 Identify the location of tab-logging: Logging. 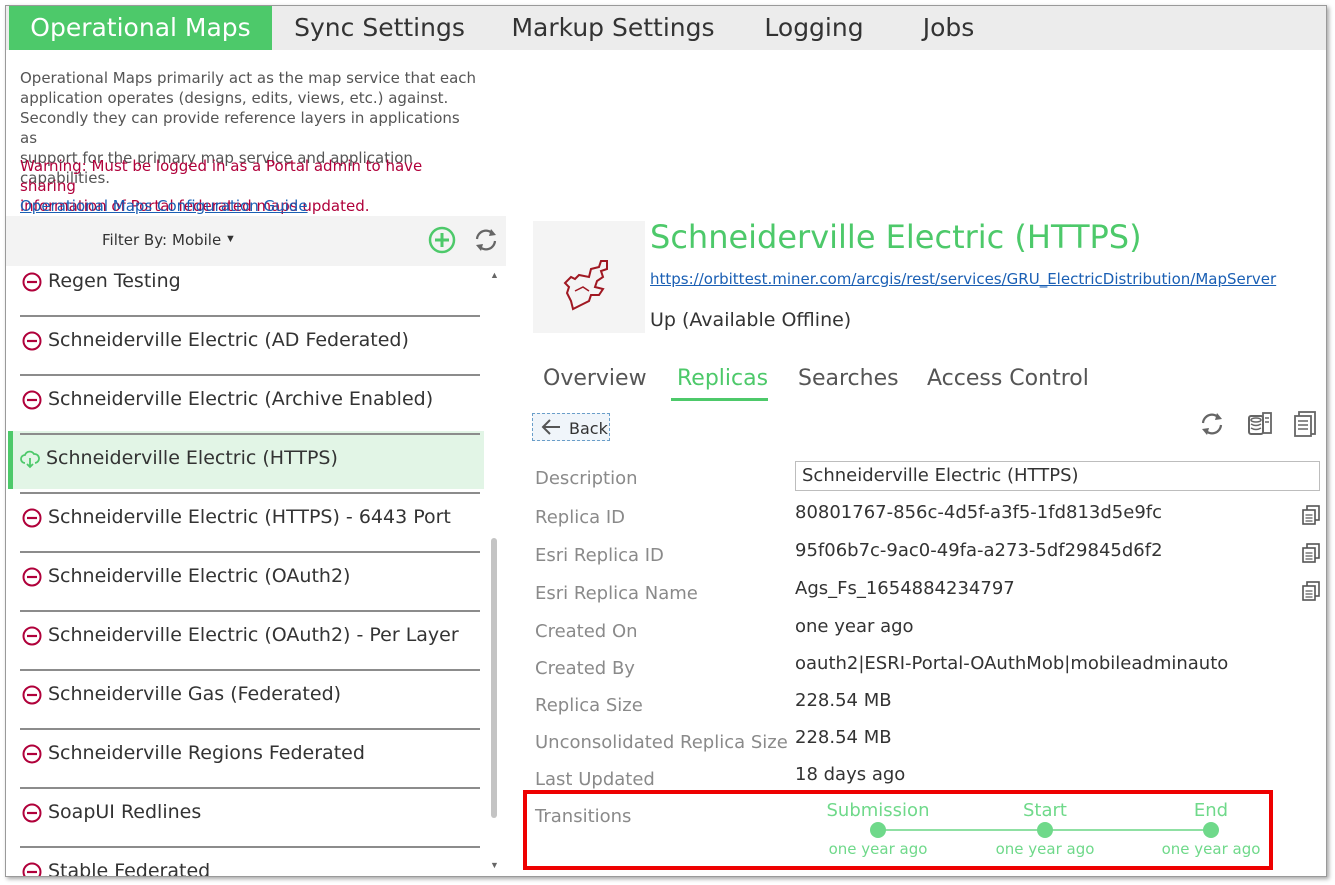
(814, 28).